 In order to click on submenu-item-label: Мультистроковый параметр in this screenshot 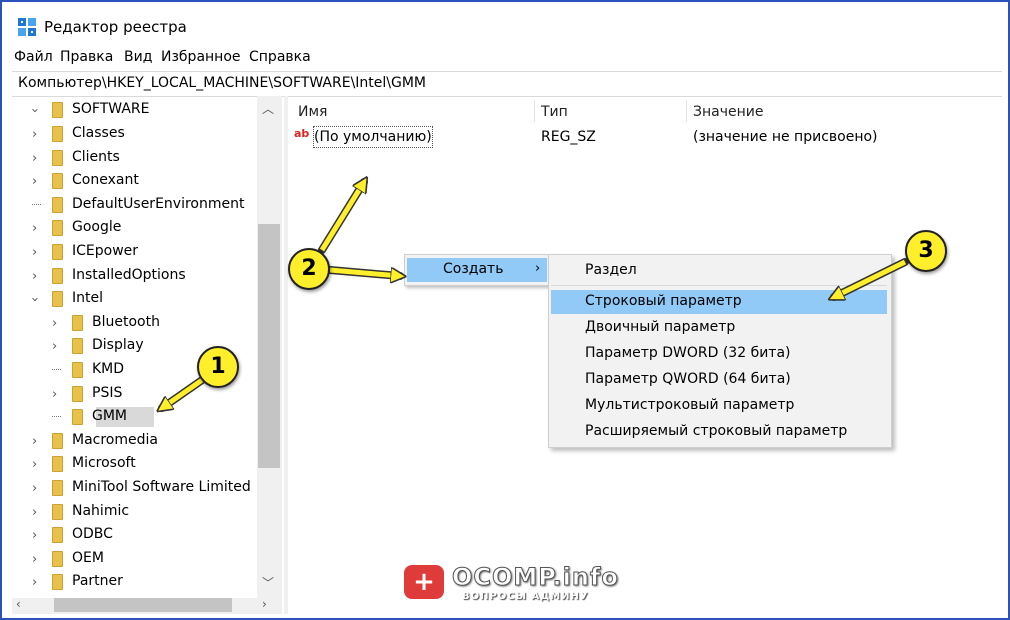, I will do `click(690, 405)`.